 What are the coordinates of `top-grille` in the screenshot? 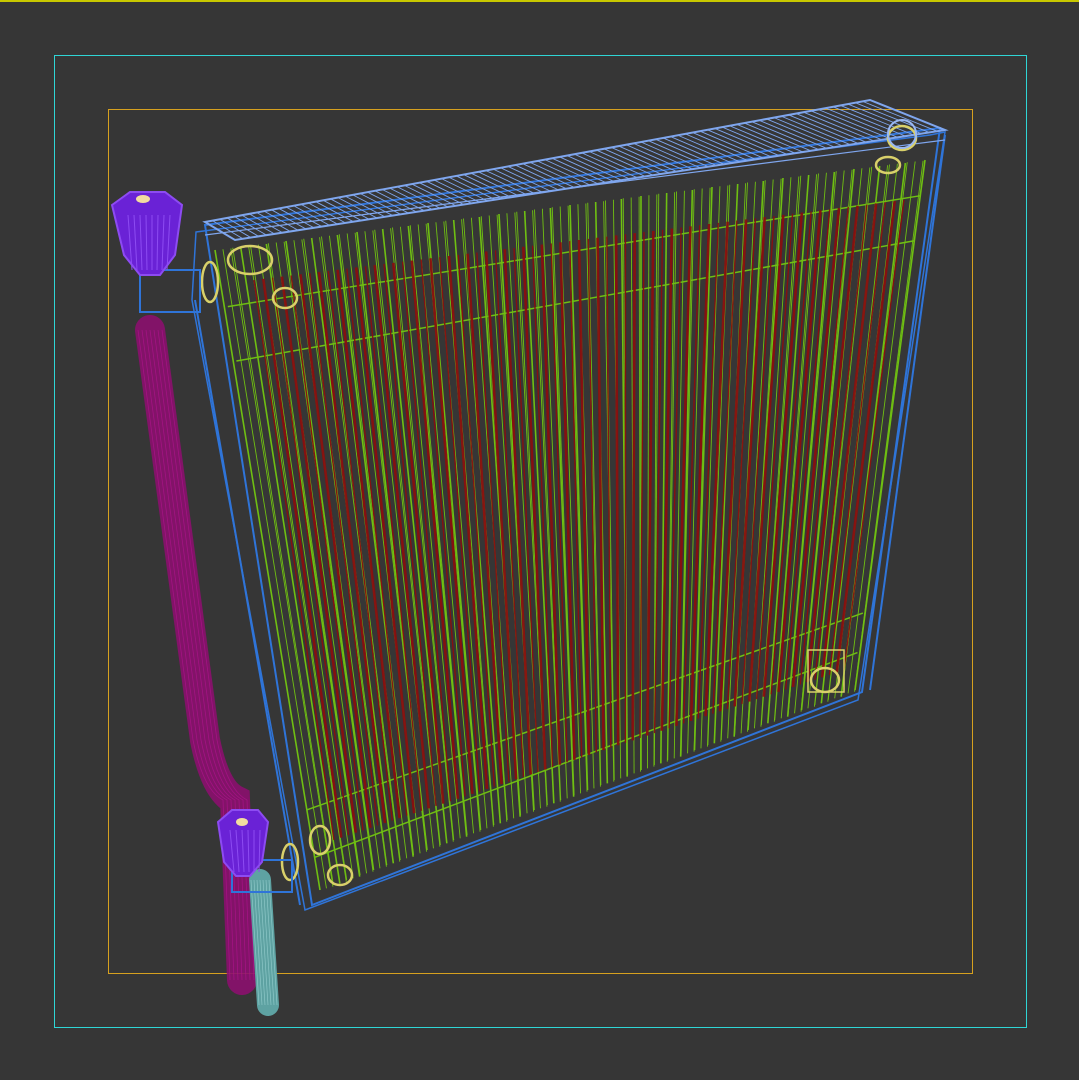 It's located at (575, 170).